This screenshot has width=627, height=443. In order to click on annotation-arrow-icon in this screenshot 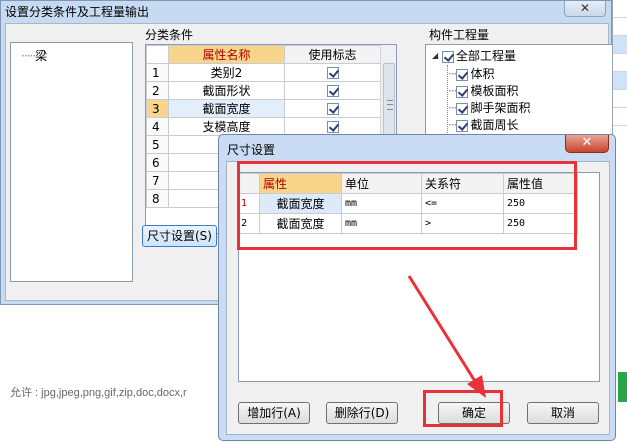, I will do `click(446, 336)`.